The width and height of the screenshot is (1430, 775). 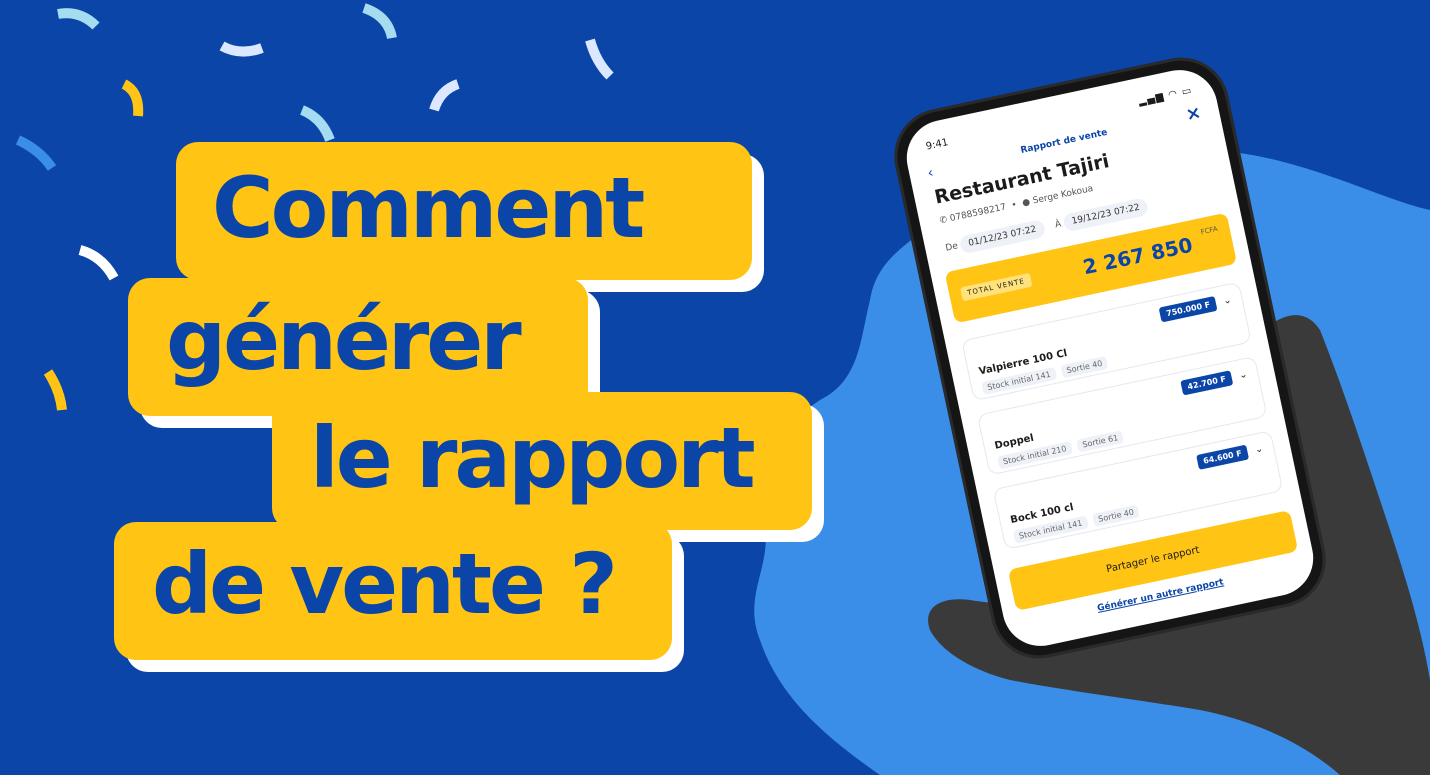 I want to click on total-currency: FCFA, so click(x=1209, y=230).